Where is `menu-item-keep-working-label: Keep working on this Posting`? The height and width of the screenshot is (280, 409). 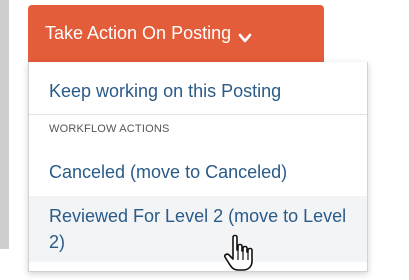 menu-item-keep-working-label: Keep working on this Posting is located at coordinates (165, 91).